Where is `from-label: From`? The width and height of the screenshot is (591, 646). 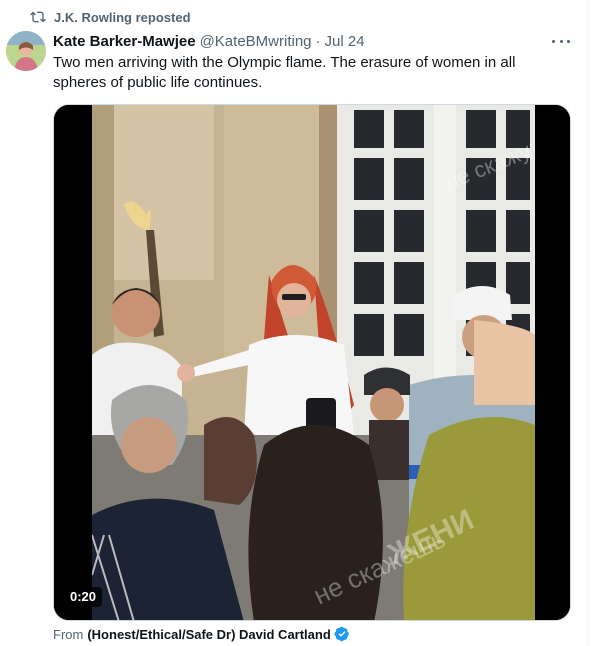 from-label: From is located at coordinates (68, 634).